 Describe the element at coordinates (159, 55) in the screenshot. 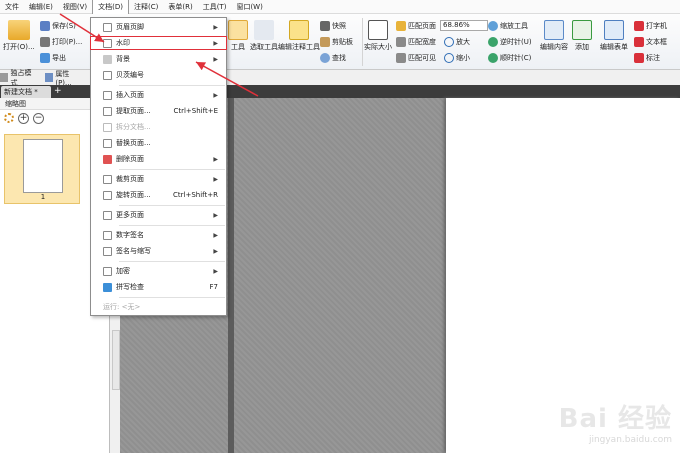

I see `annotation-arrows` at that location.